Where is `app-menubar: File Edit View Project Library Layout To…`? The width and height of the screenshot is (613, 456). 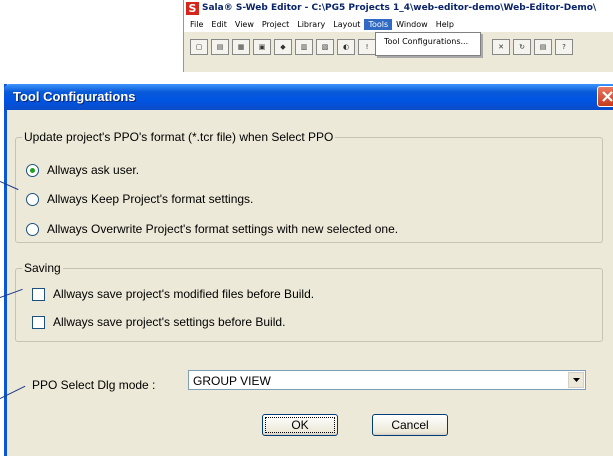 app-menubar: File Edit View Project Library Layout To… is located at coordinates (398, 24).